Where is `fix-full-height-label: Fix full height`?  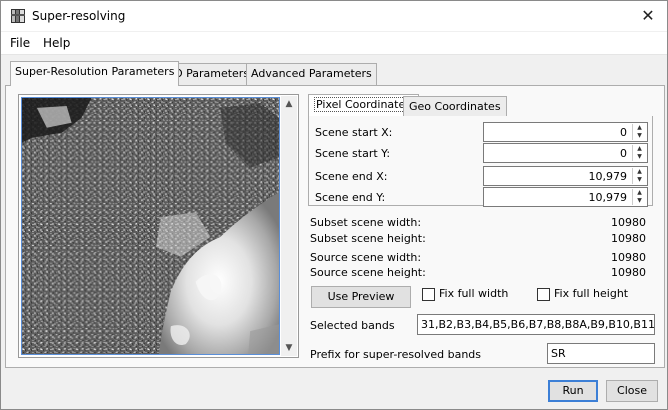
fix-full-height-label: Fix full height is located at coordinates (591, 293).